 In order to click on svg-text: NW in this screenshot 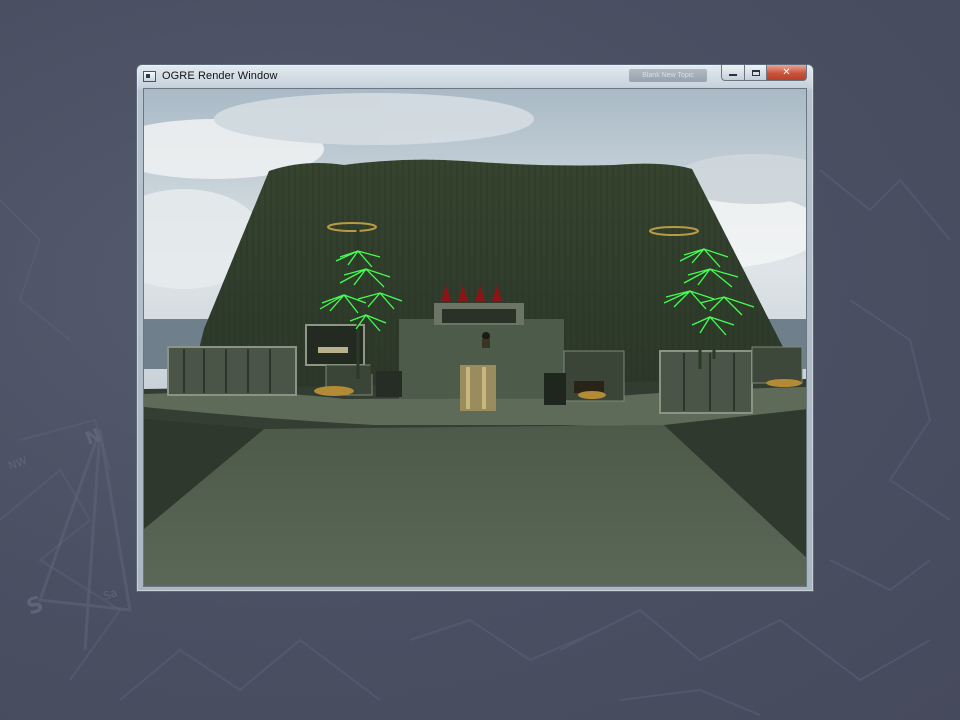, I will do `click(18, 463)`.